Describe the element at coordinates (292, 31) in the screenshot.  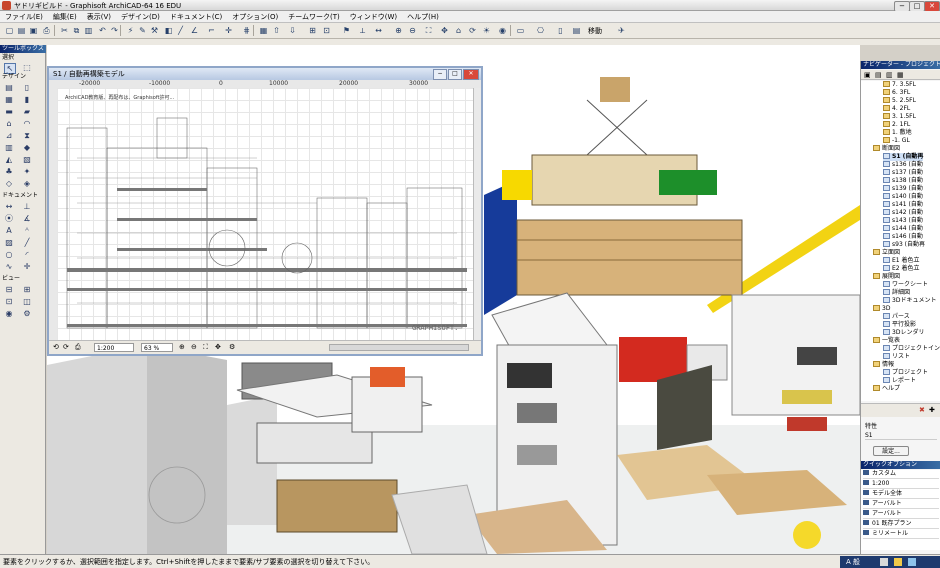
I see `arrow-down-icon: ⇩` at that location.